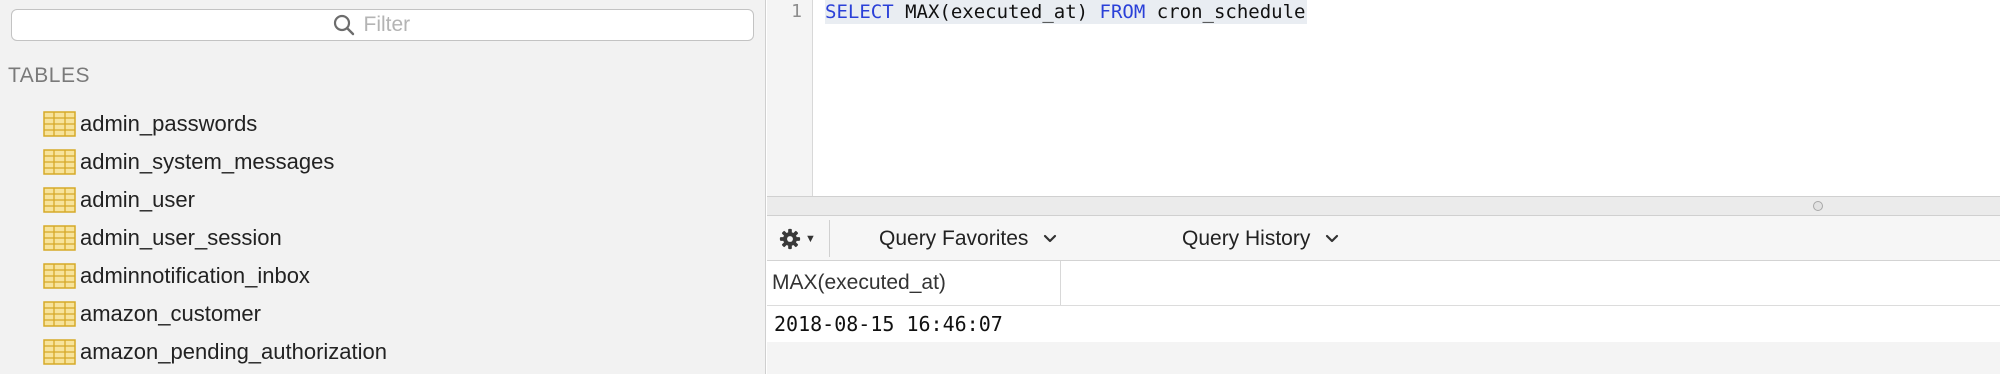  What do you see at coordinates (996, 12) in the screenshot?
I see `sql-expression: MAX(executed_at)` at bounding box center [996, 12].